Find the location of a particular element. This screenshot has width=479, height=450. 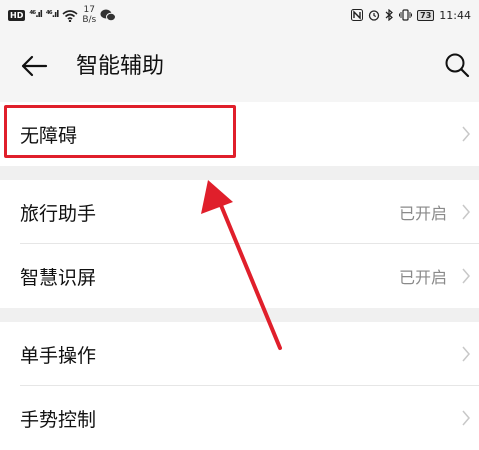

status-bar-left: HD ⁴⁶.ıl ⁴⁶.ıl 17 B/s is located at coordinates (58, 15).